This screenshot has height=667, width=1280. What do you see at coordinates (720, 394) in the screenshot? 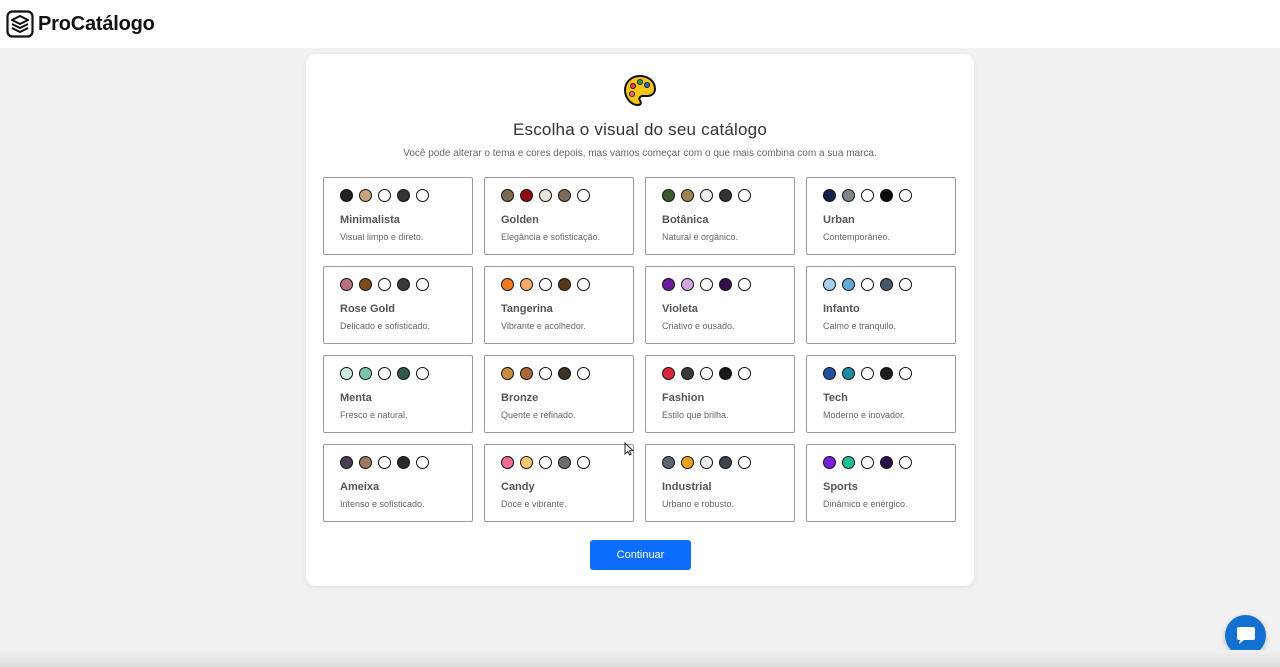
I see `theme-card-fashion: Fashion Estilo que brilha.` at bounding box center [720, 394].